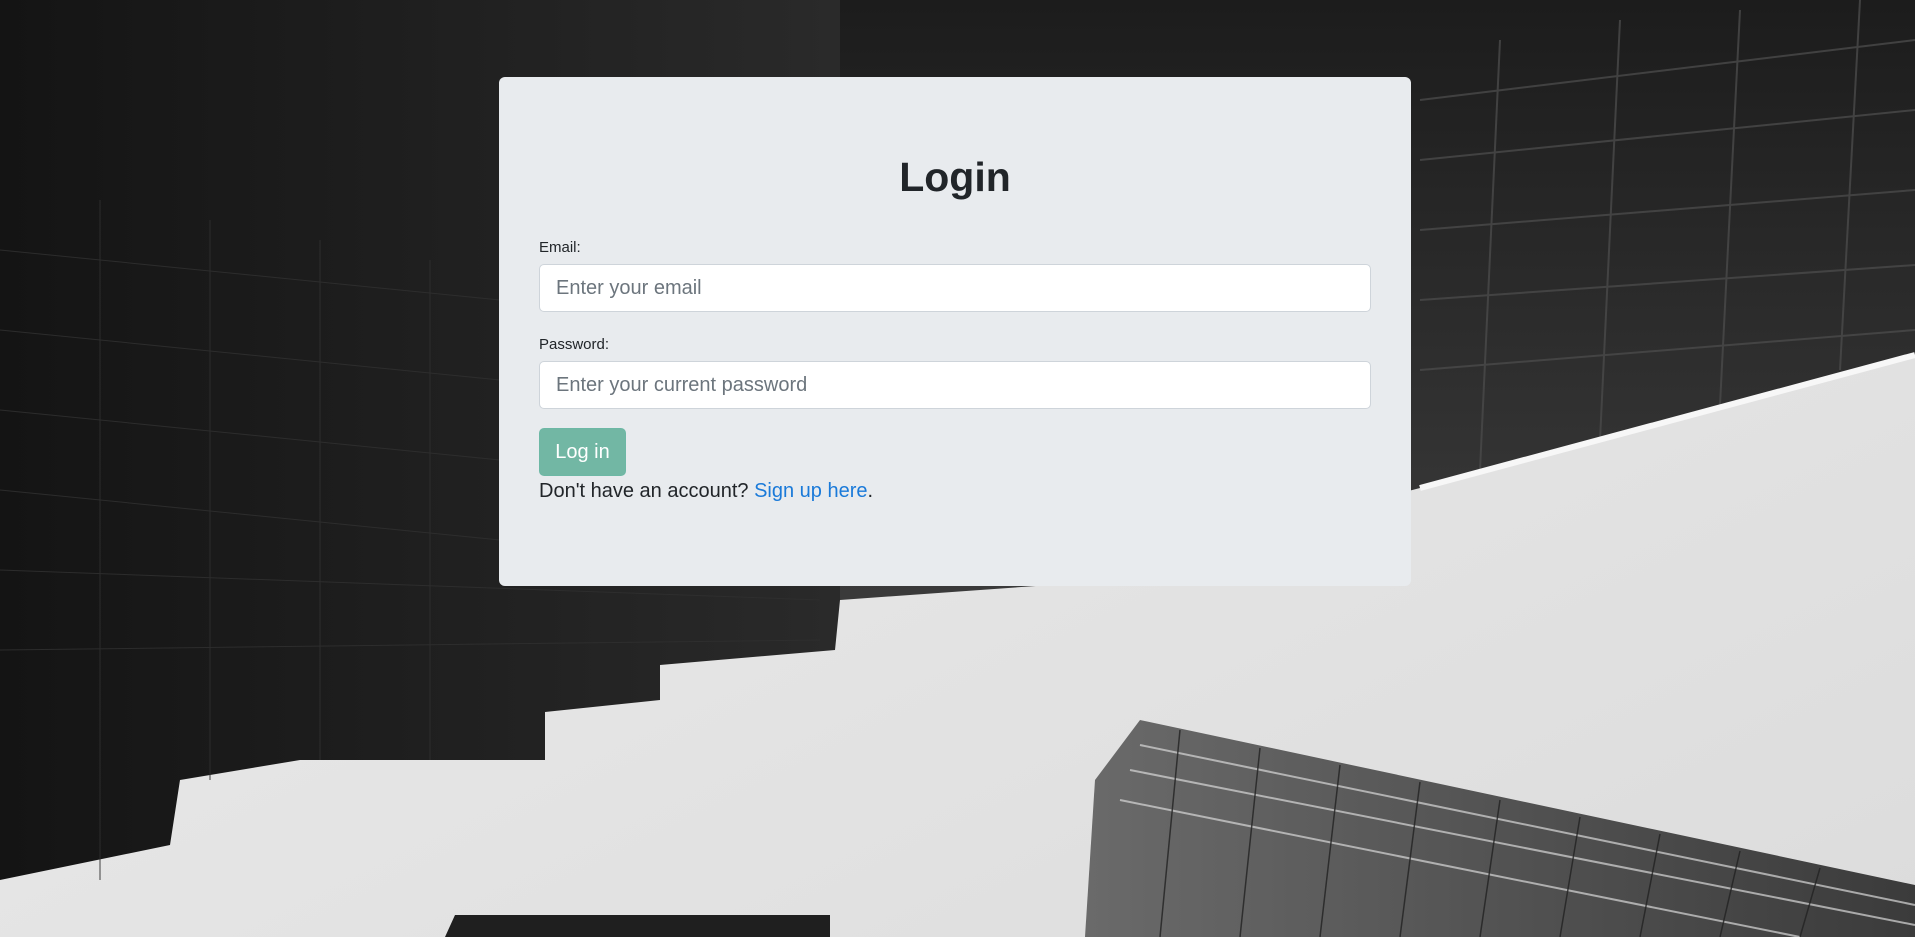  I want to click on login-button: Log in, so click(582, 452).